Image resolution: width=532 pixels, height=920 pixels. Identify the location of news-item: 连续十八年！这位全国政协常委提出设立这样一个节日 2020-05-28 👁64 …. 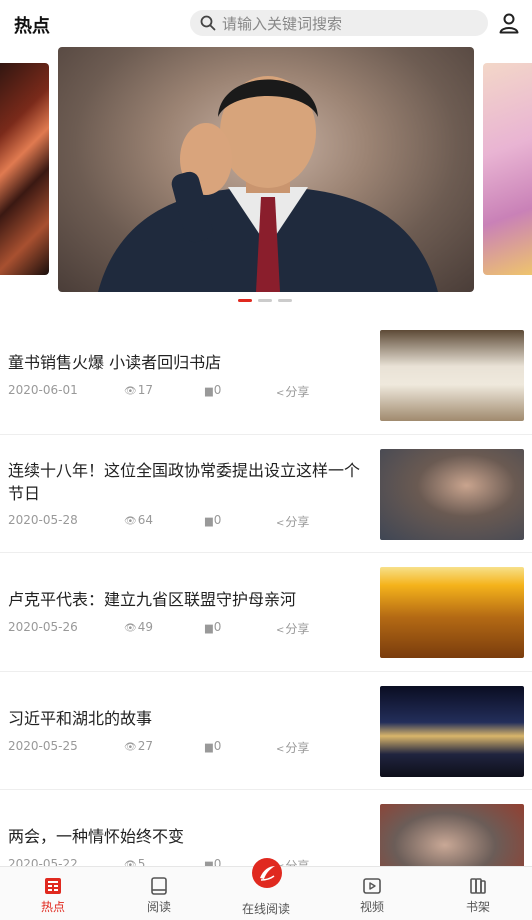
(266, 494).